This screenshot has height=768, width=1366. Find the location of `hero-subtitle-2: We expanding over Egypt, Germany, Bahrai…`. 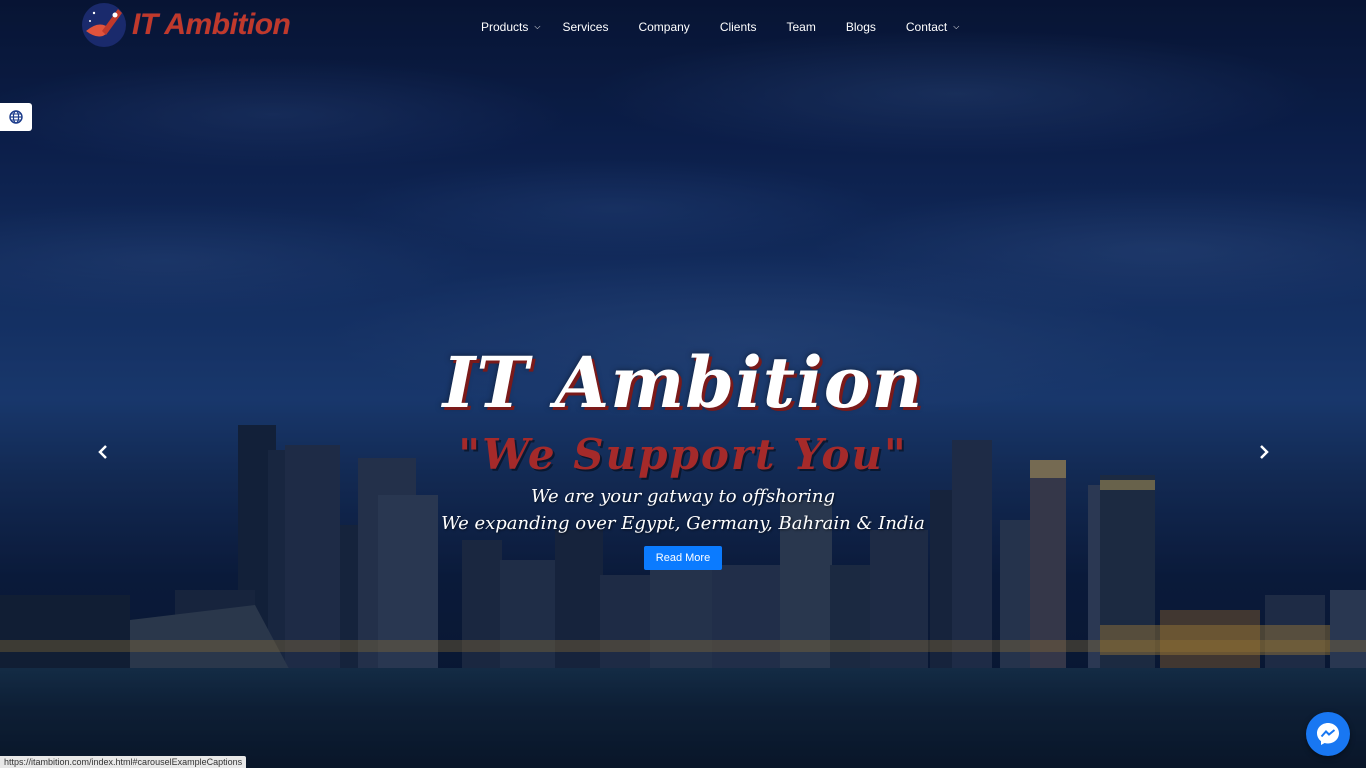

hero-subtitle-2: We expanding over Egypt, Germany, Bahrai… is located at coordinates (683, 523).